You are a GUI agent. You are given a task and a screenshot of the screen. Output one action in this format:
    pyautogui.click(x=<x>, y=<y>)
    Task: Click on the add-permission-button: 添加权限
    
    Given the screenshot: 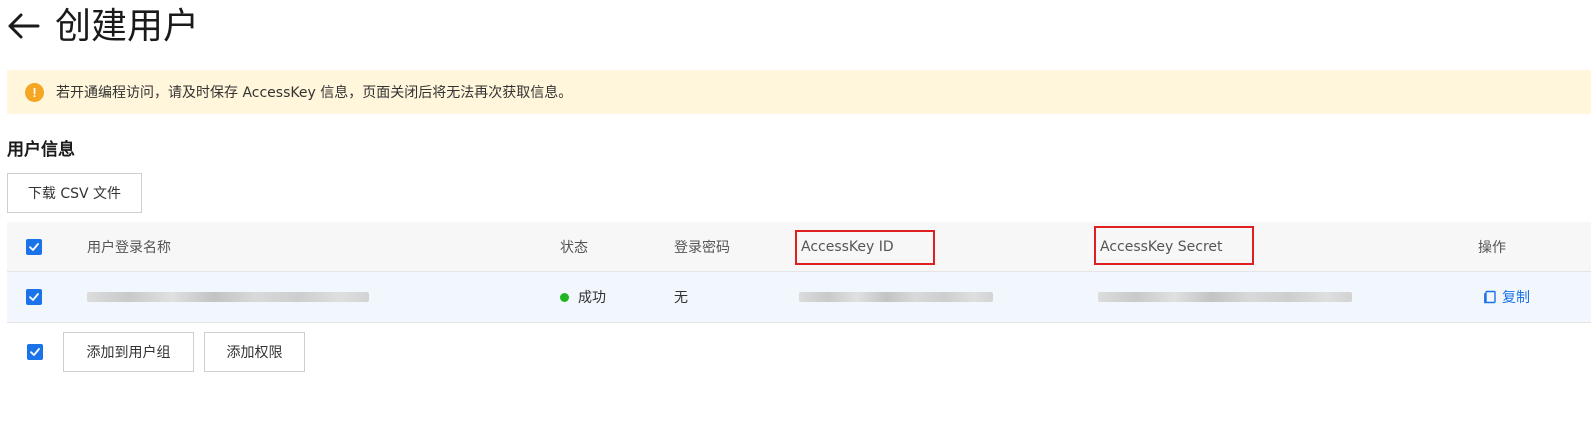 What is the action you would take?
    pyautogui.click(x=254, y=352)
    